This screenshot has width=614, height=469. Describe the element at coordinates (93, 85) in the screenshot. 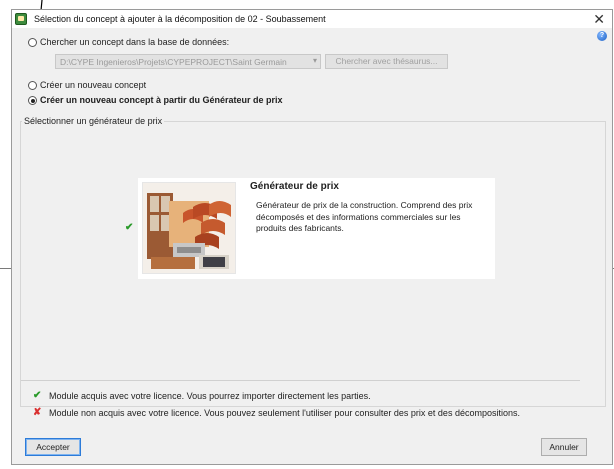

I see `new-concept-label: Créer un nouveau concept` at that location.